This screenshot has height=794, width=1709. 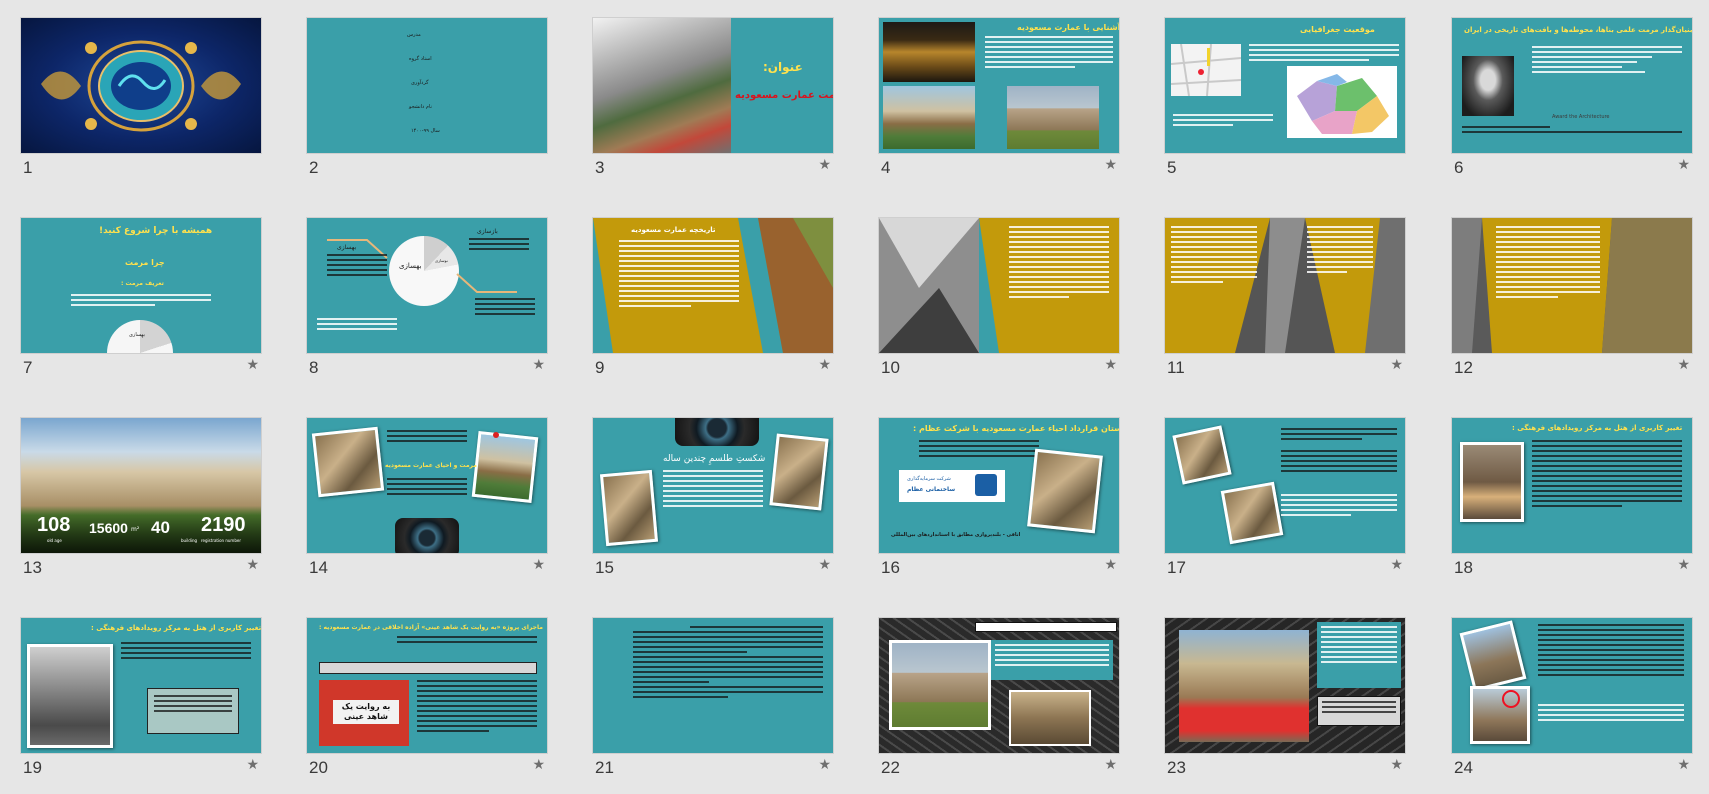 What do you see at coordinates (604, 567) in the screenshot?
I see `slide-number: 15` at bounding box center [604, 567].